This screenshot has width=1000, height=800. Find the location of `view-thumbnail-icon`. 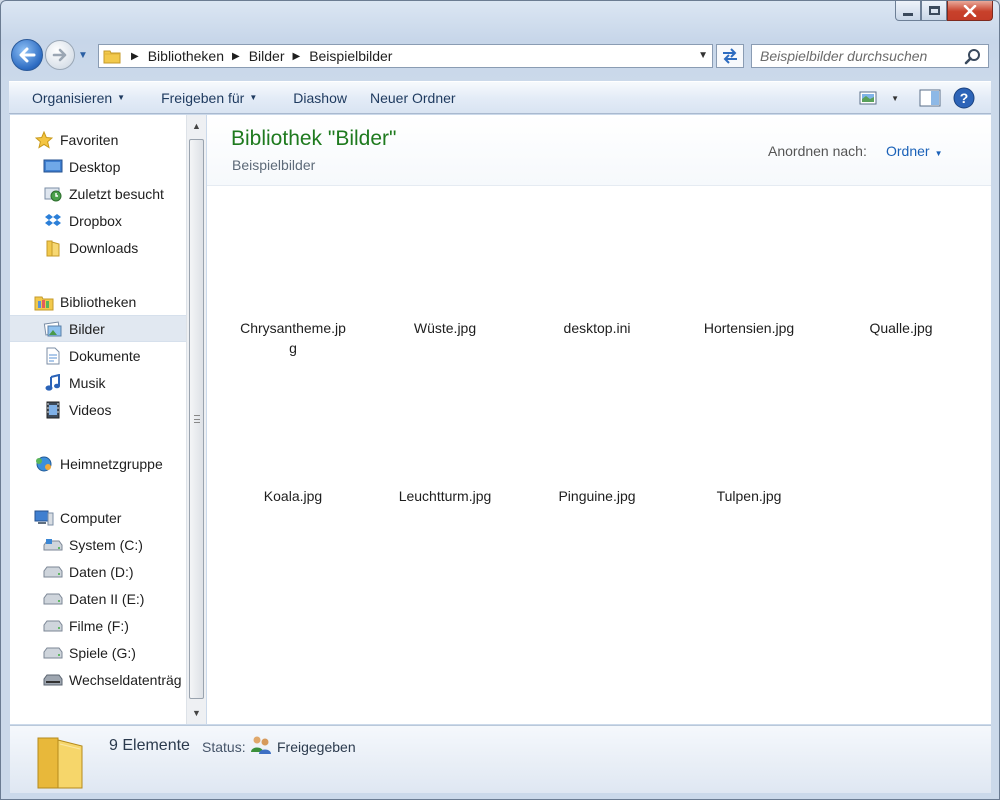

view-thumbnail-icon is located at coordinates (868, 98).